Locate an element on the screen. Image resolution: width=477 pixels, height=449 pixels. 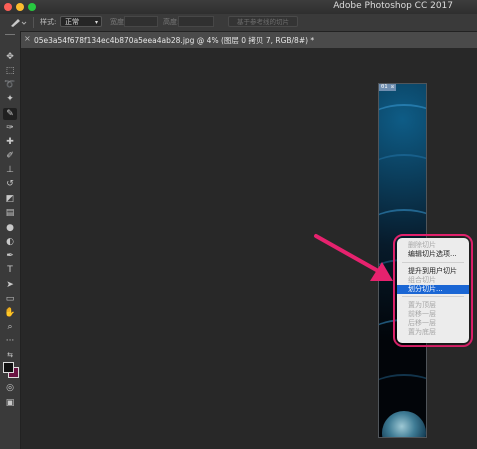
close-window-button is located at coordinates (8, 7).